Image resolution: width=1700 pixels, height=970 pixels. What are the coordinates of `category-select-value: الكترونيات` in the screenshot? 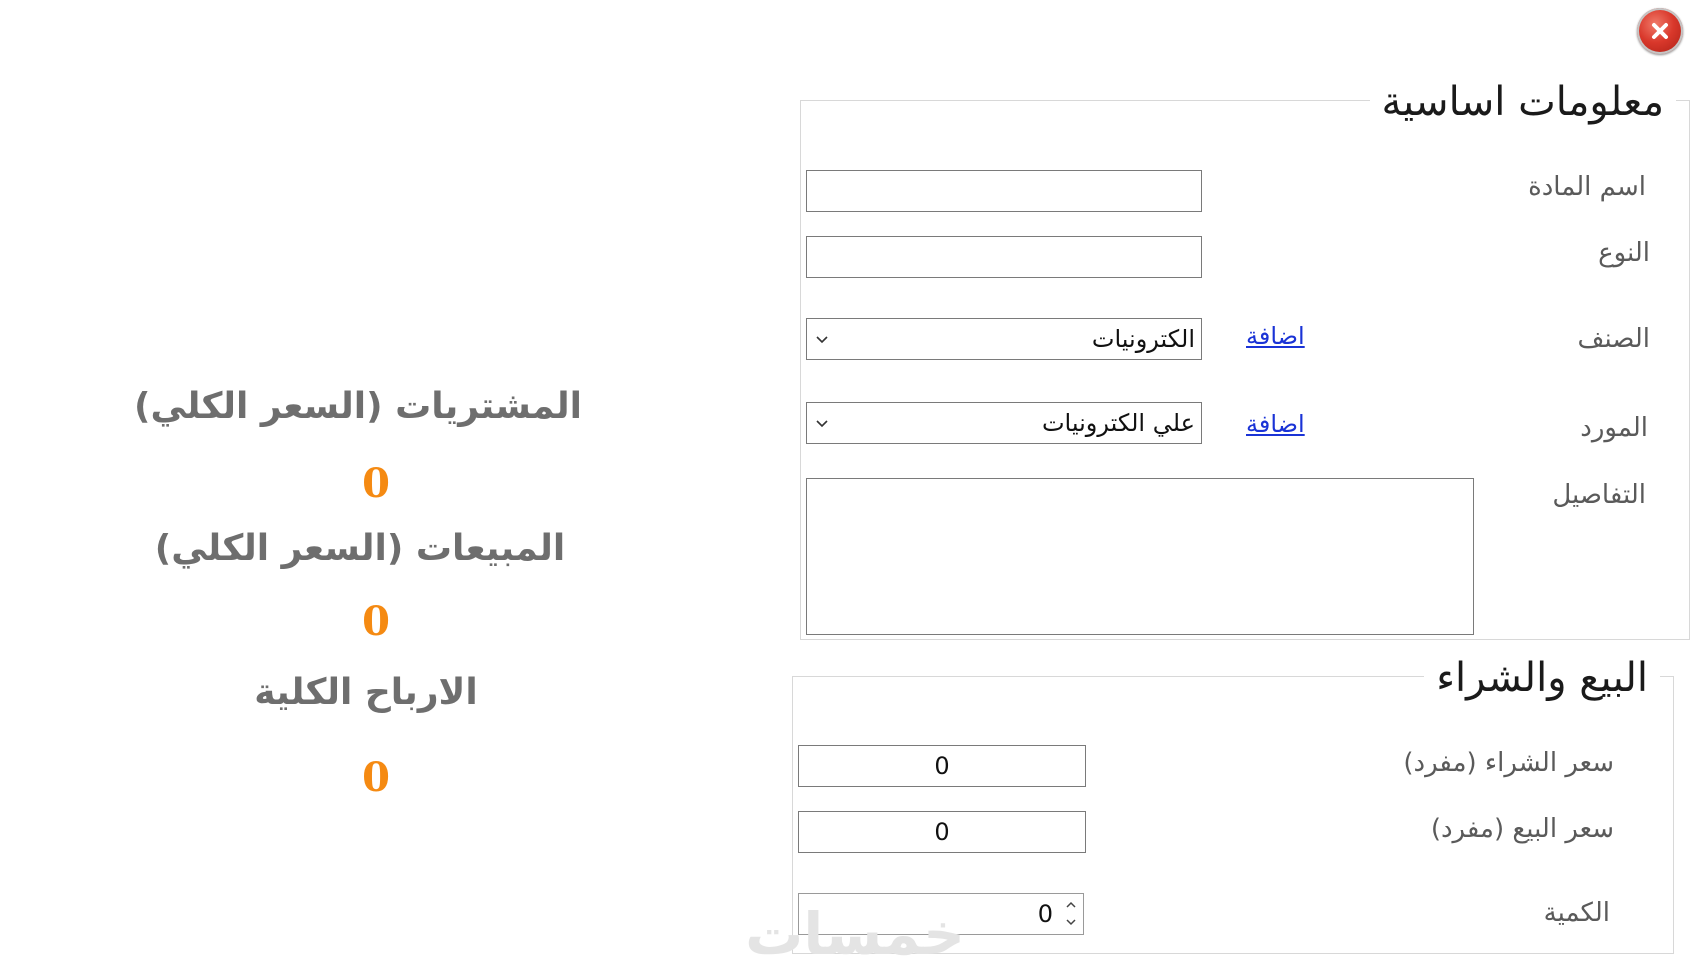 It's located at (1143, 339).